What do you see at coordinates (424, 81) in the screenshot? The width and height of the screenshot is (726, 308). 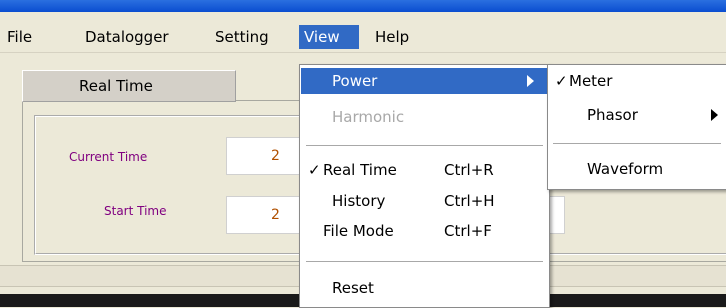 I see `view-menu-power: Power` at bounding box center [424, 81].